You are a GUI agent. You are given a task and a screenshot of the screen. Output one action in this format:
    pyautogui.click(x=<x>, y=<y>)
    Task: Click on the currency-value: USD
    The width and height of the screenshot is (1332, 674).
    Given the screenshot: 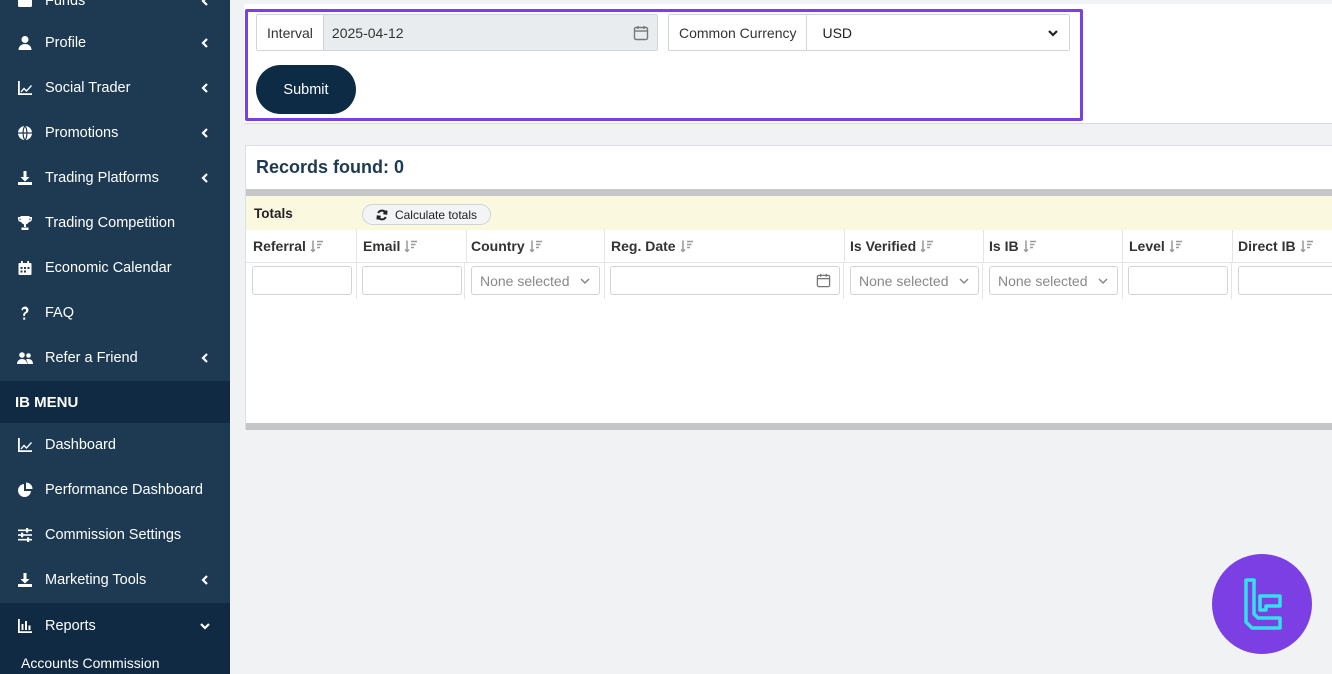 What is the action you would take?
    pyautogui.click(x=837, y=32)
    